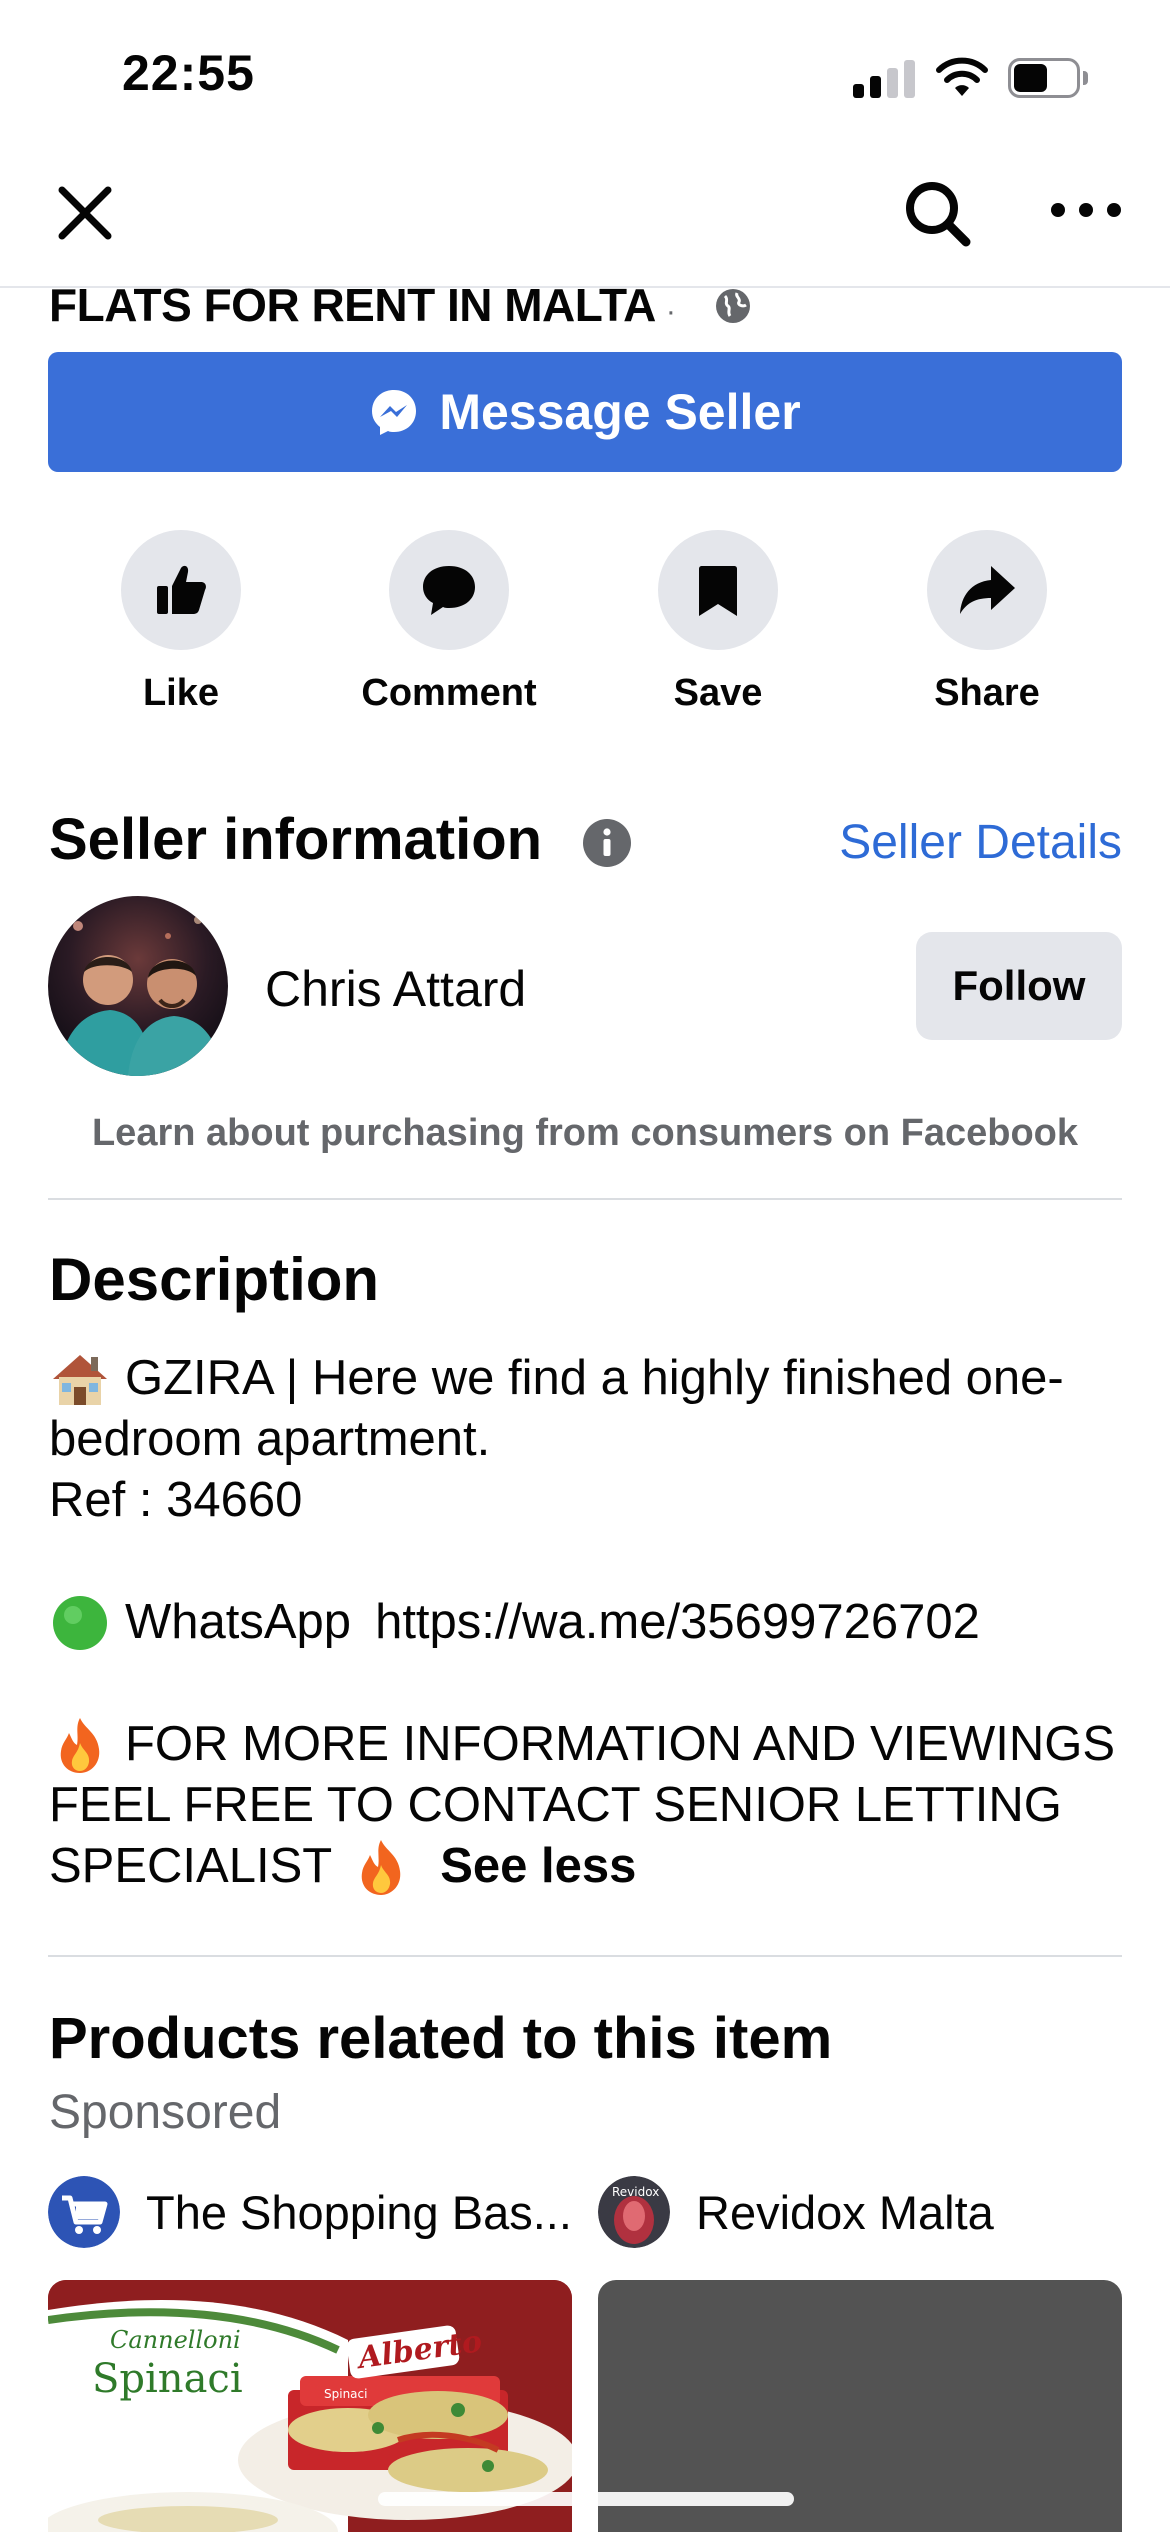 The width and height of the screenshot is (1170, 2532). What do you see at coordinates (80, 1622) in the screenshot?
I see `green-circle-icon` at bounding box center [80, 1622].